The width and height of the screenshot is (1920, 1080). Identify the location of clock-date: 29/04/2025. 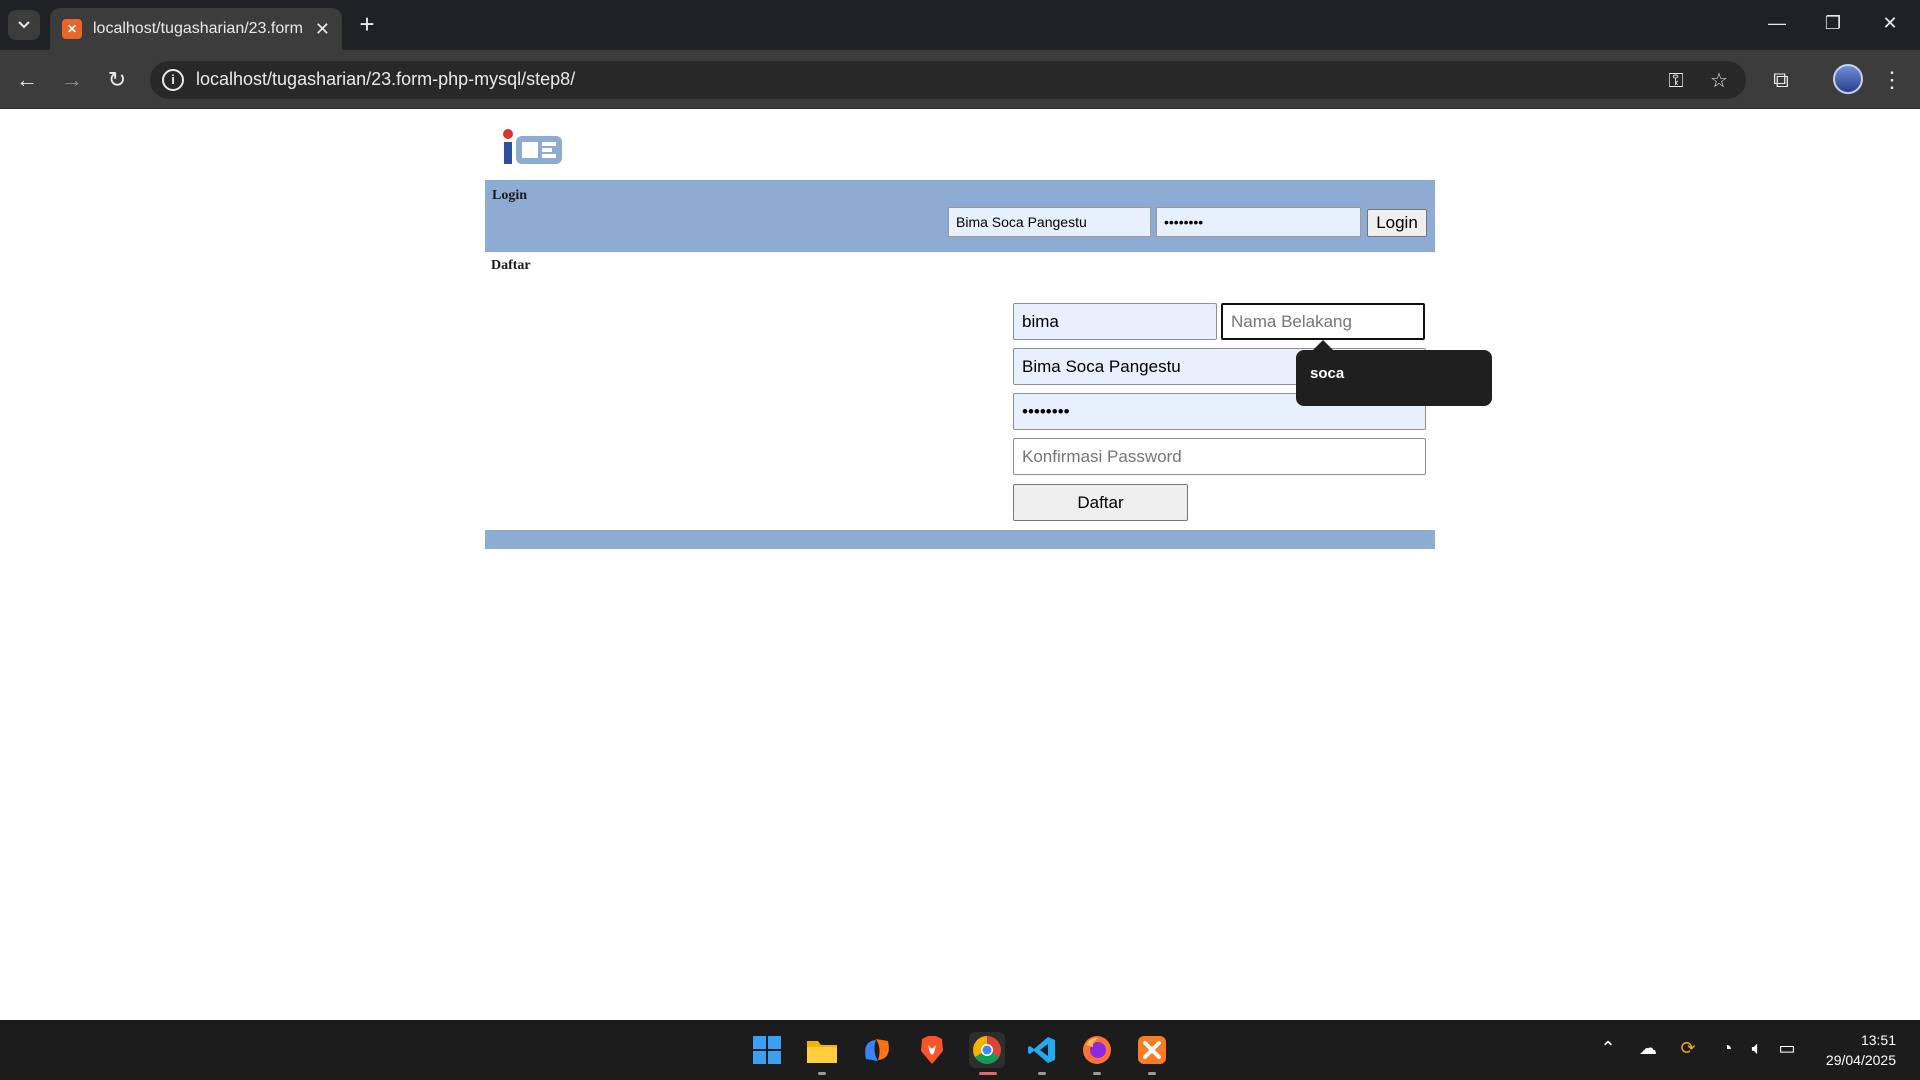
(1860, 1060).